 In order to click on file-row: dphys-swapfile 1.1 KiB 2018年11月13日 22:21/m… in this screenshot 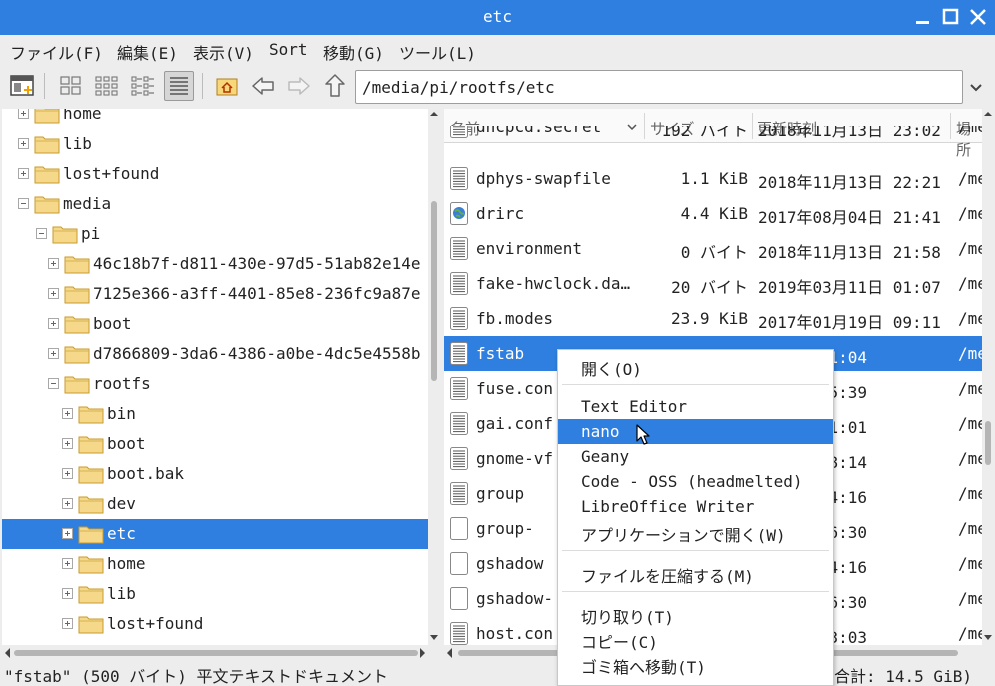, I will do `click(713, 178)`.